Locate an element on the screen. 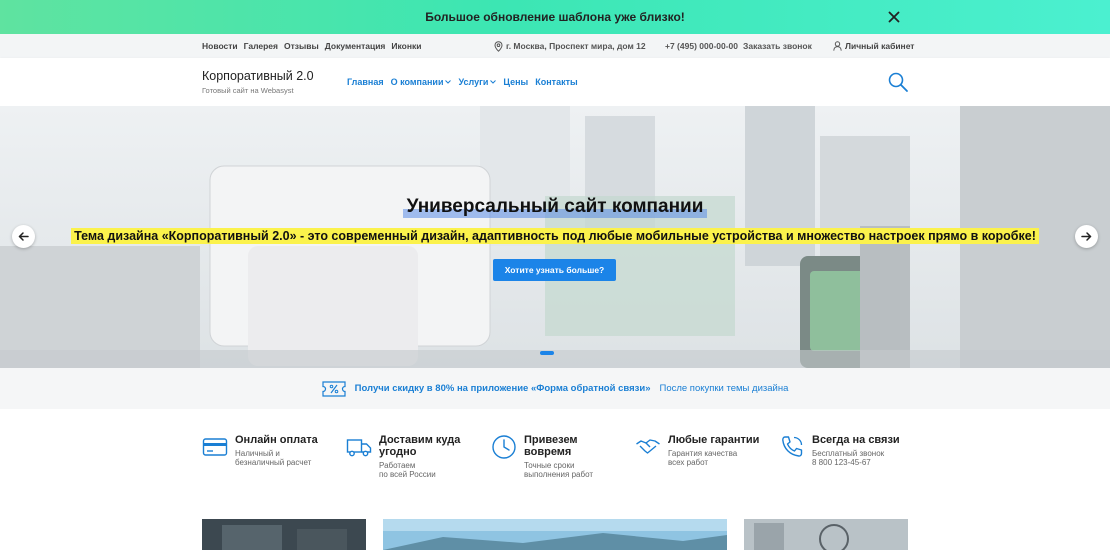 This screenshot has width=1110, height=550. hero-title-wrap: Универсальный сайт компании is located at coordinates (555, 207).